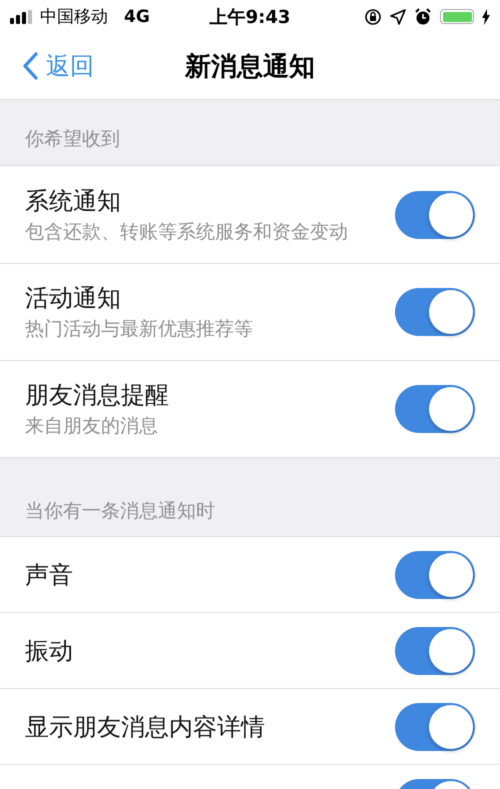 The height and width of the screenshot is (789, 500). Describe the element at coordinates (139, 330) in the screenshot. I see `setting-description: 热门活动与最新优惠推荐等` at that location.